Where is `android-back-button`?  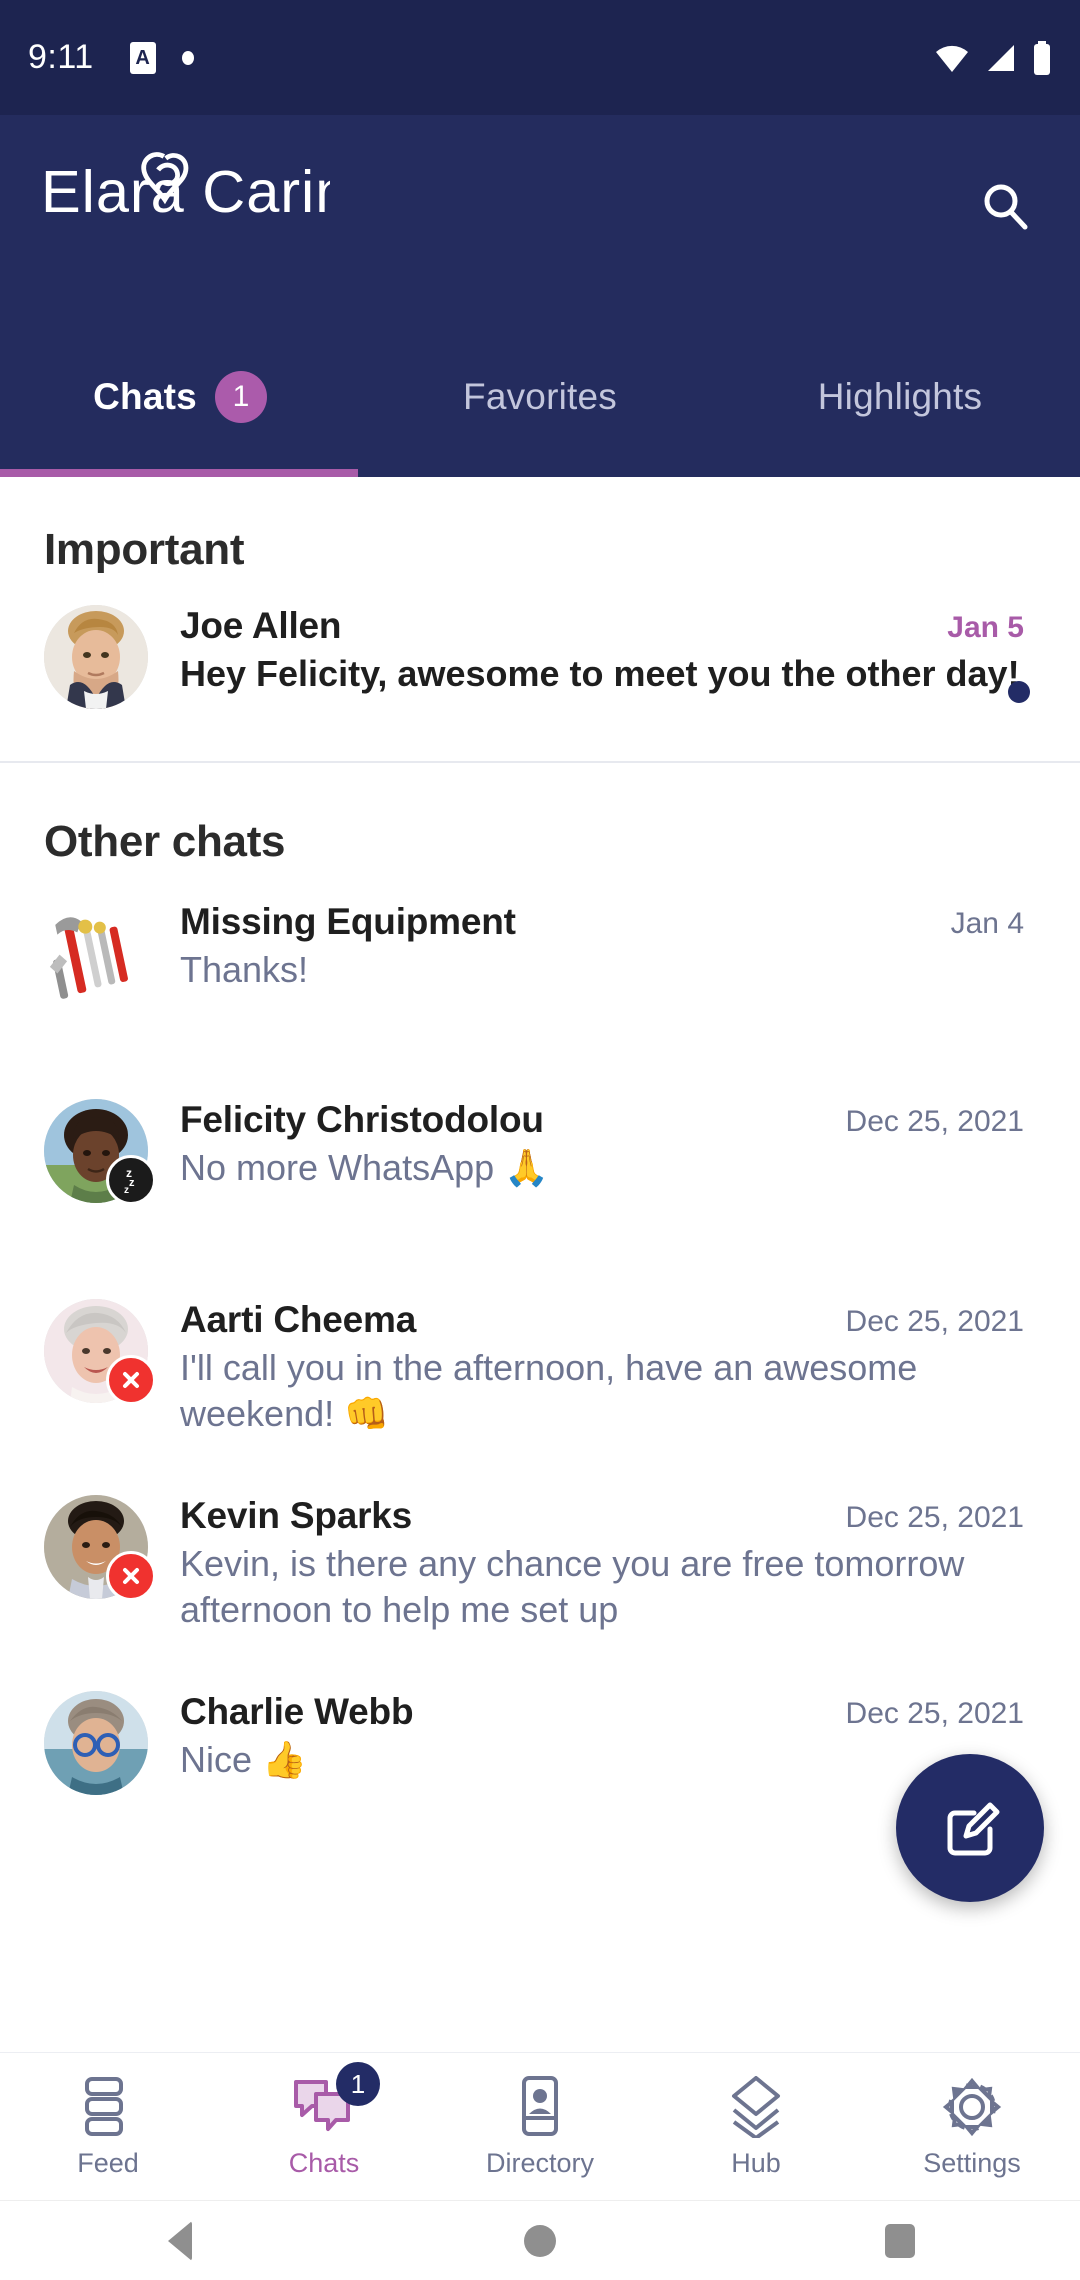 android-back-button is located at coordinates (180, 2240).